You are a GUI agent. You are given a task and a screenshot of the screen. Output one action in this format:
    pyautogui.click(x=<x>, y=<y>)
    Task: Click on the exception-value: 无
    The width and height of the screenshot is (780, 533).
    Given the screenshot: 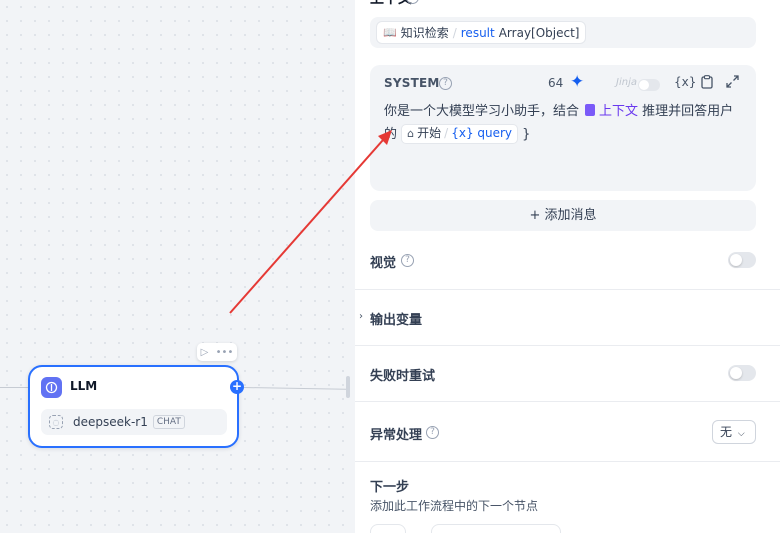 What is the action you would take?
    pyautogui.click(x=726, y=432)
    